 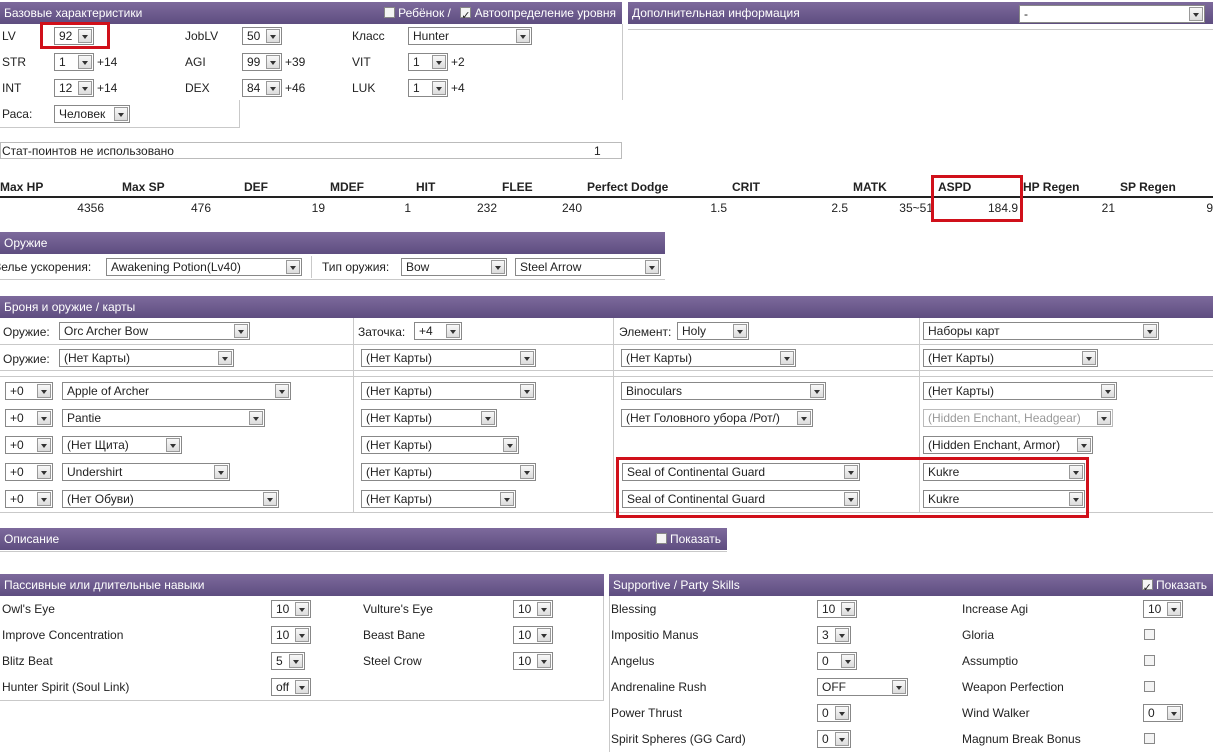 I want to click on armor-col2, so click(x=613, y=415).